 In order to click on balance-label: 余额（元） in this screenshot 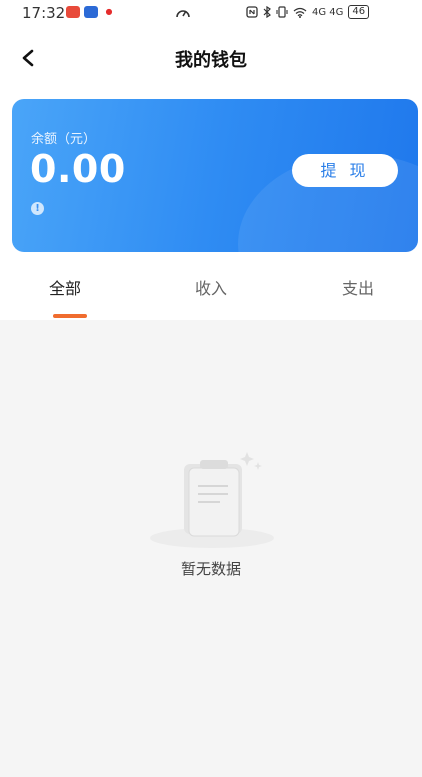, I will do `click(64, 139)`.